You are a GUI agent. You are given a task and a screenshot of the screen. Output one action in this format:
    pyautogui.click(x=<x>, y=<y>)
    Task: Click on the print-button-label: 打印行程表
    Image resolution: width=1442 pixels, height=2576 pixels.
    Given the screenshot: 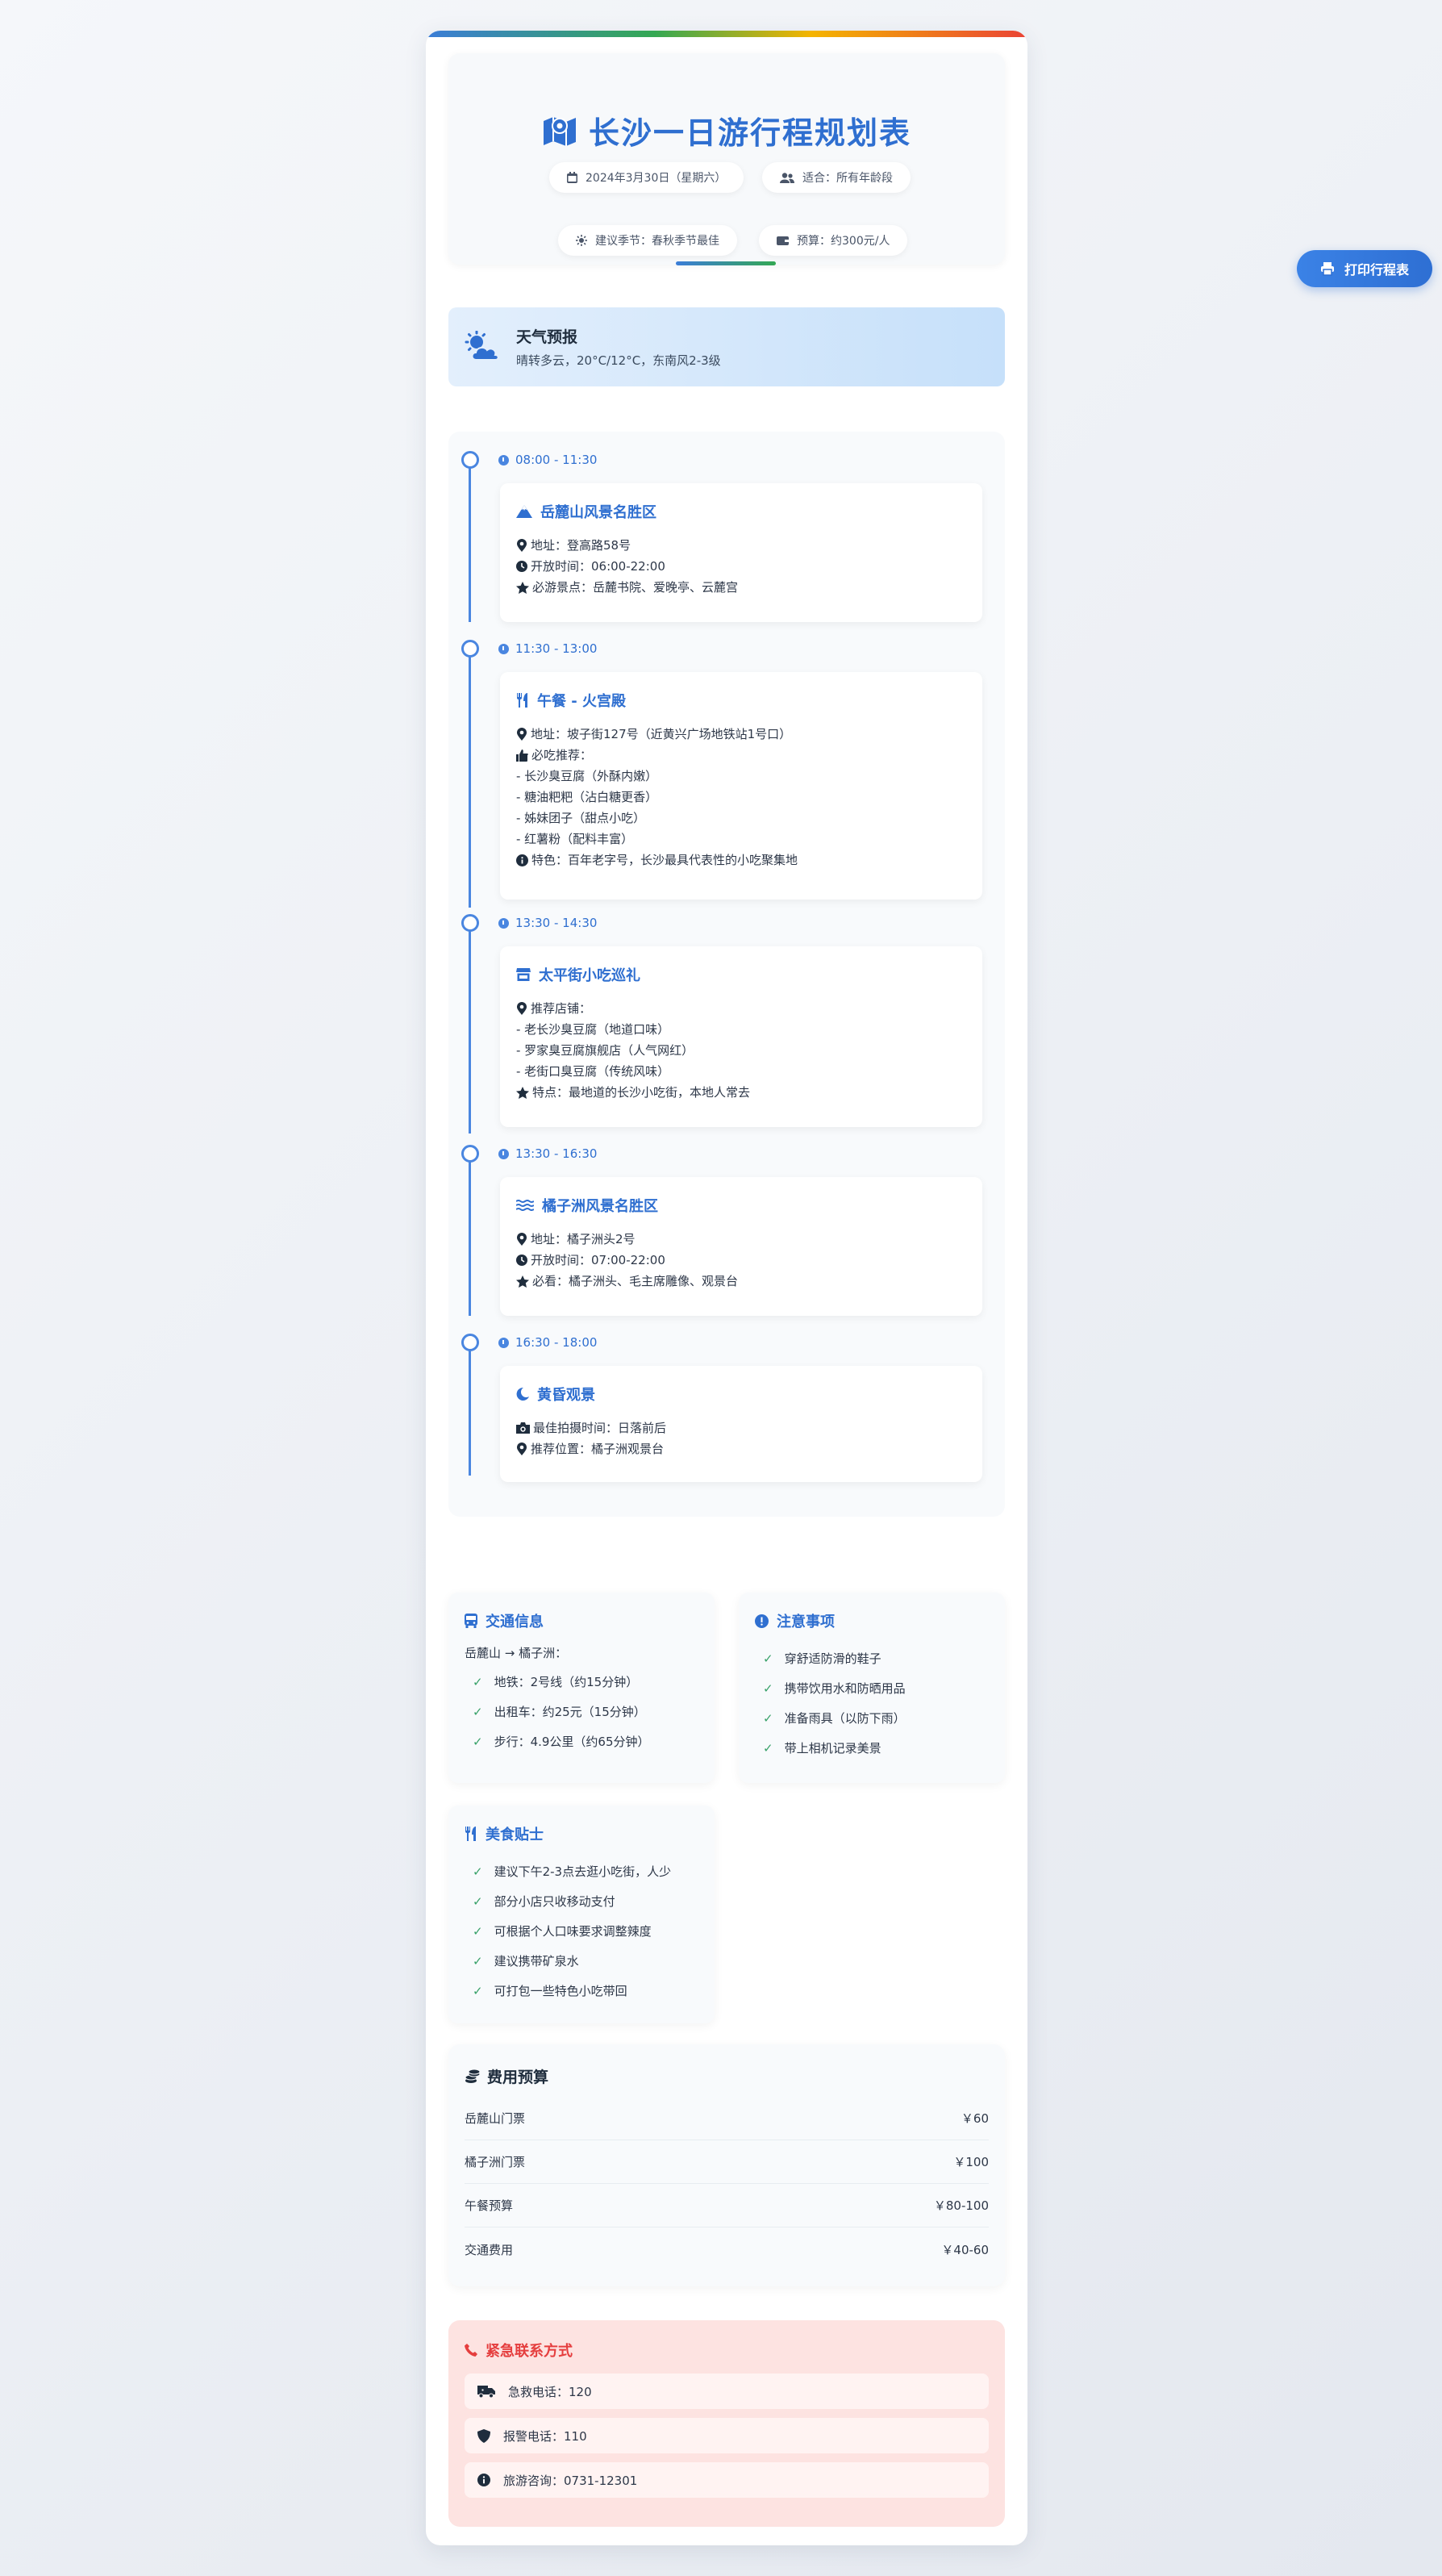 What is the action you would take?
    pyautogui.click(x=1376, y=270)
    